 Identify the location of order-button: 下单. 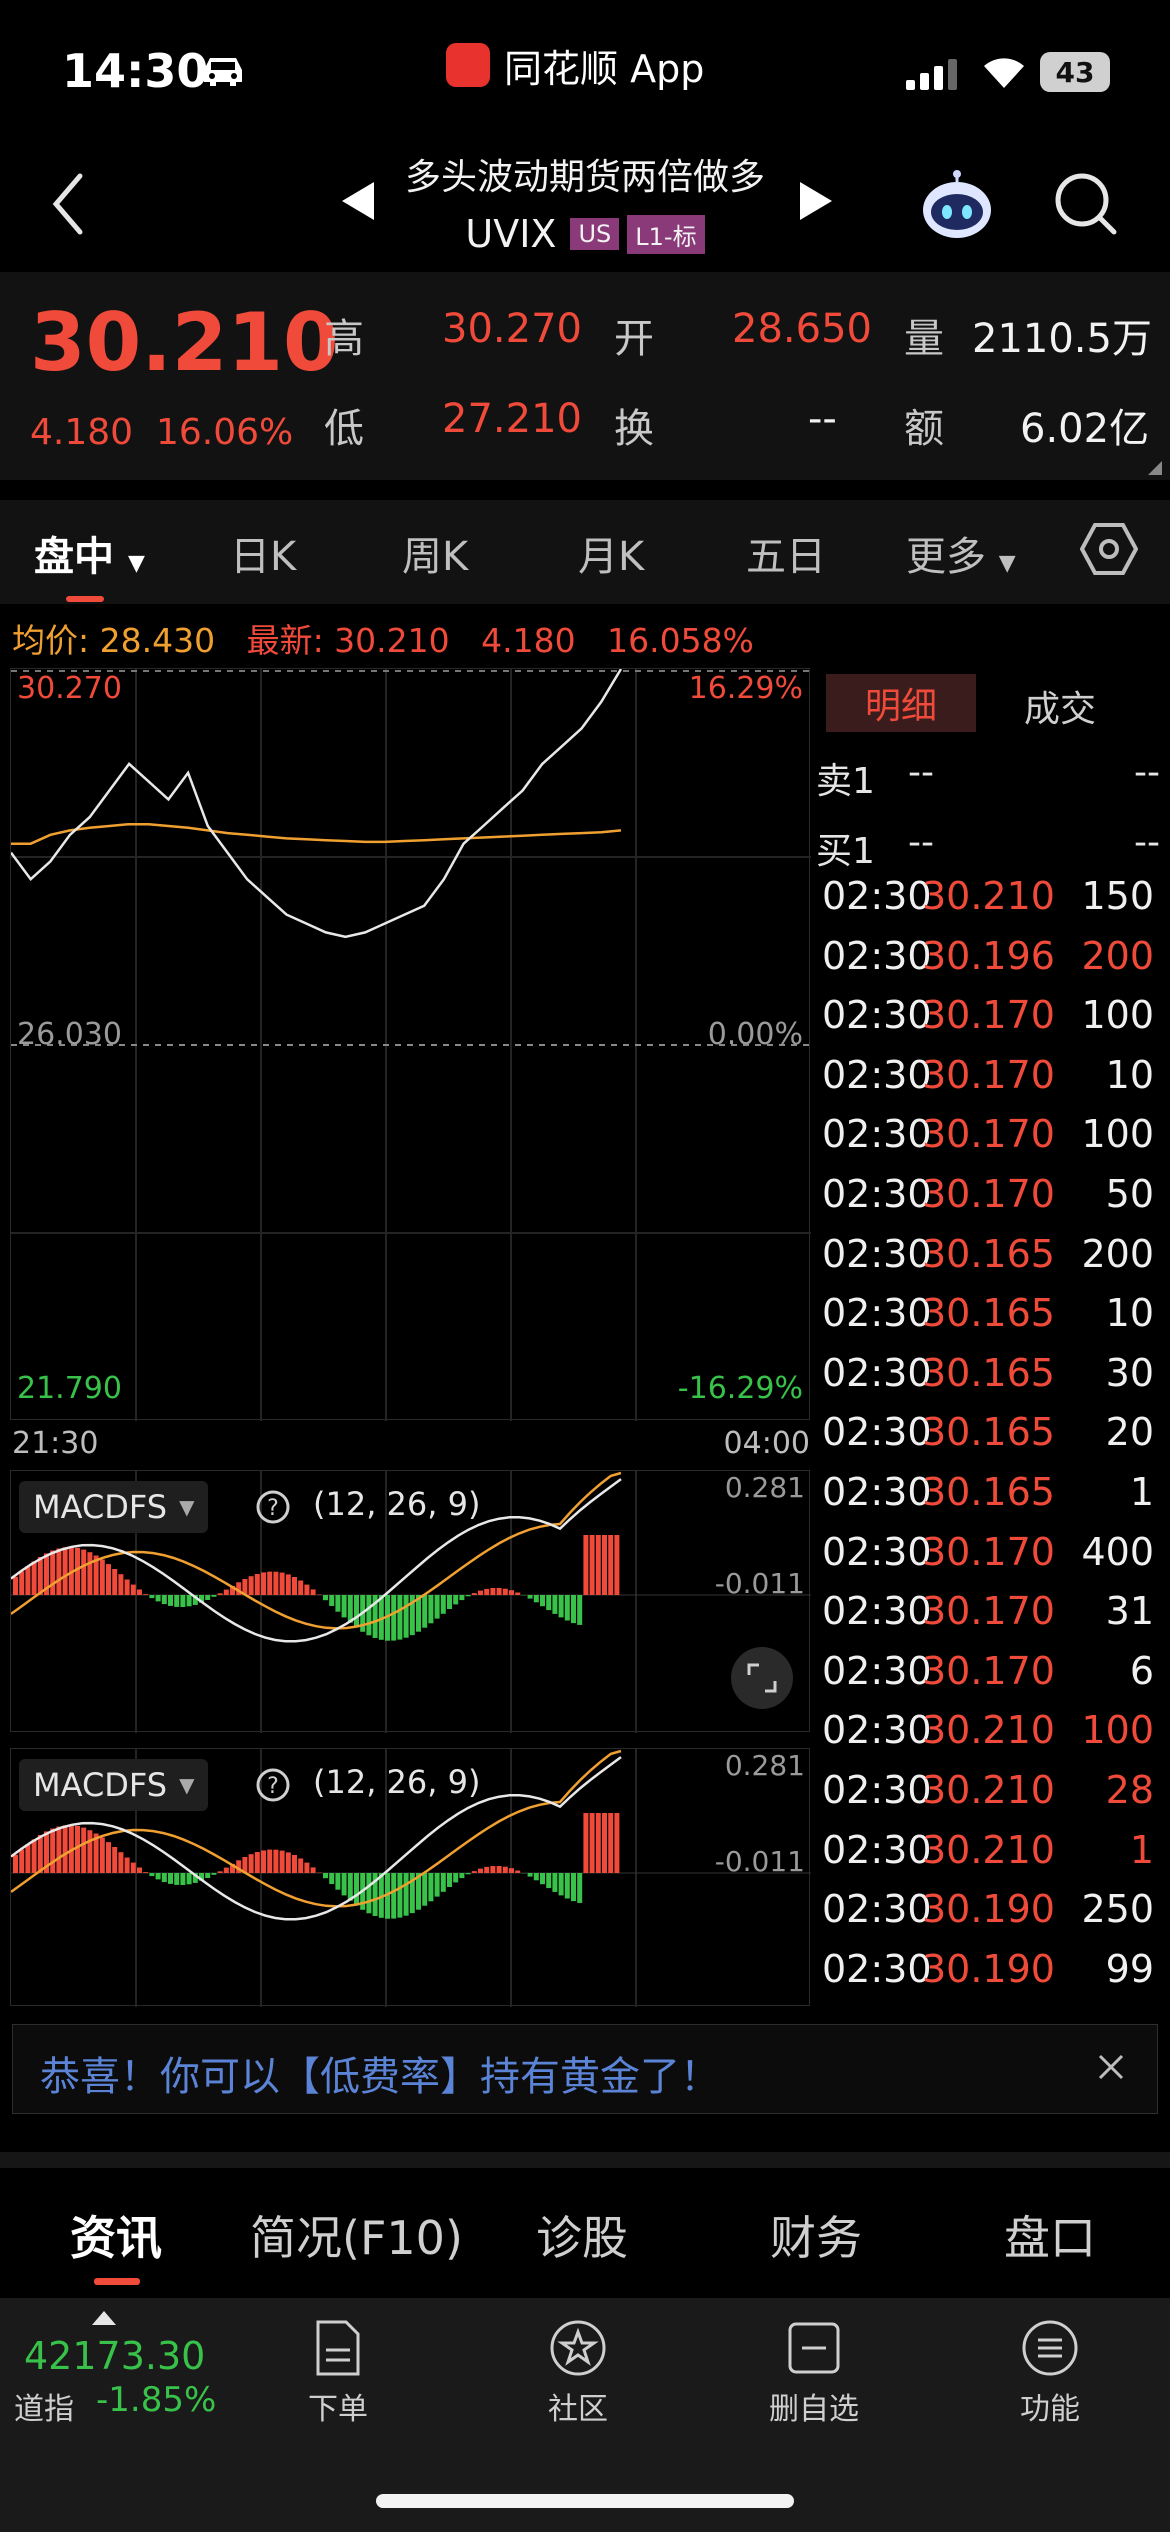
(338, 2365).